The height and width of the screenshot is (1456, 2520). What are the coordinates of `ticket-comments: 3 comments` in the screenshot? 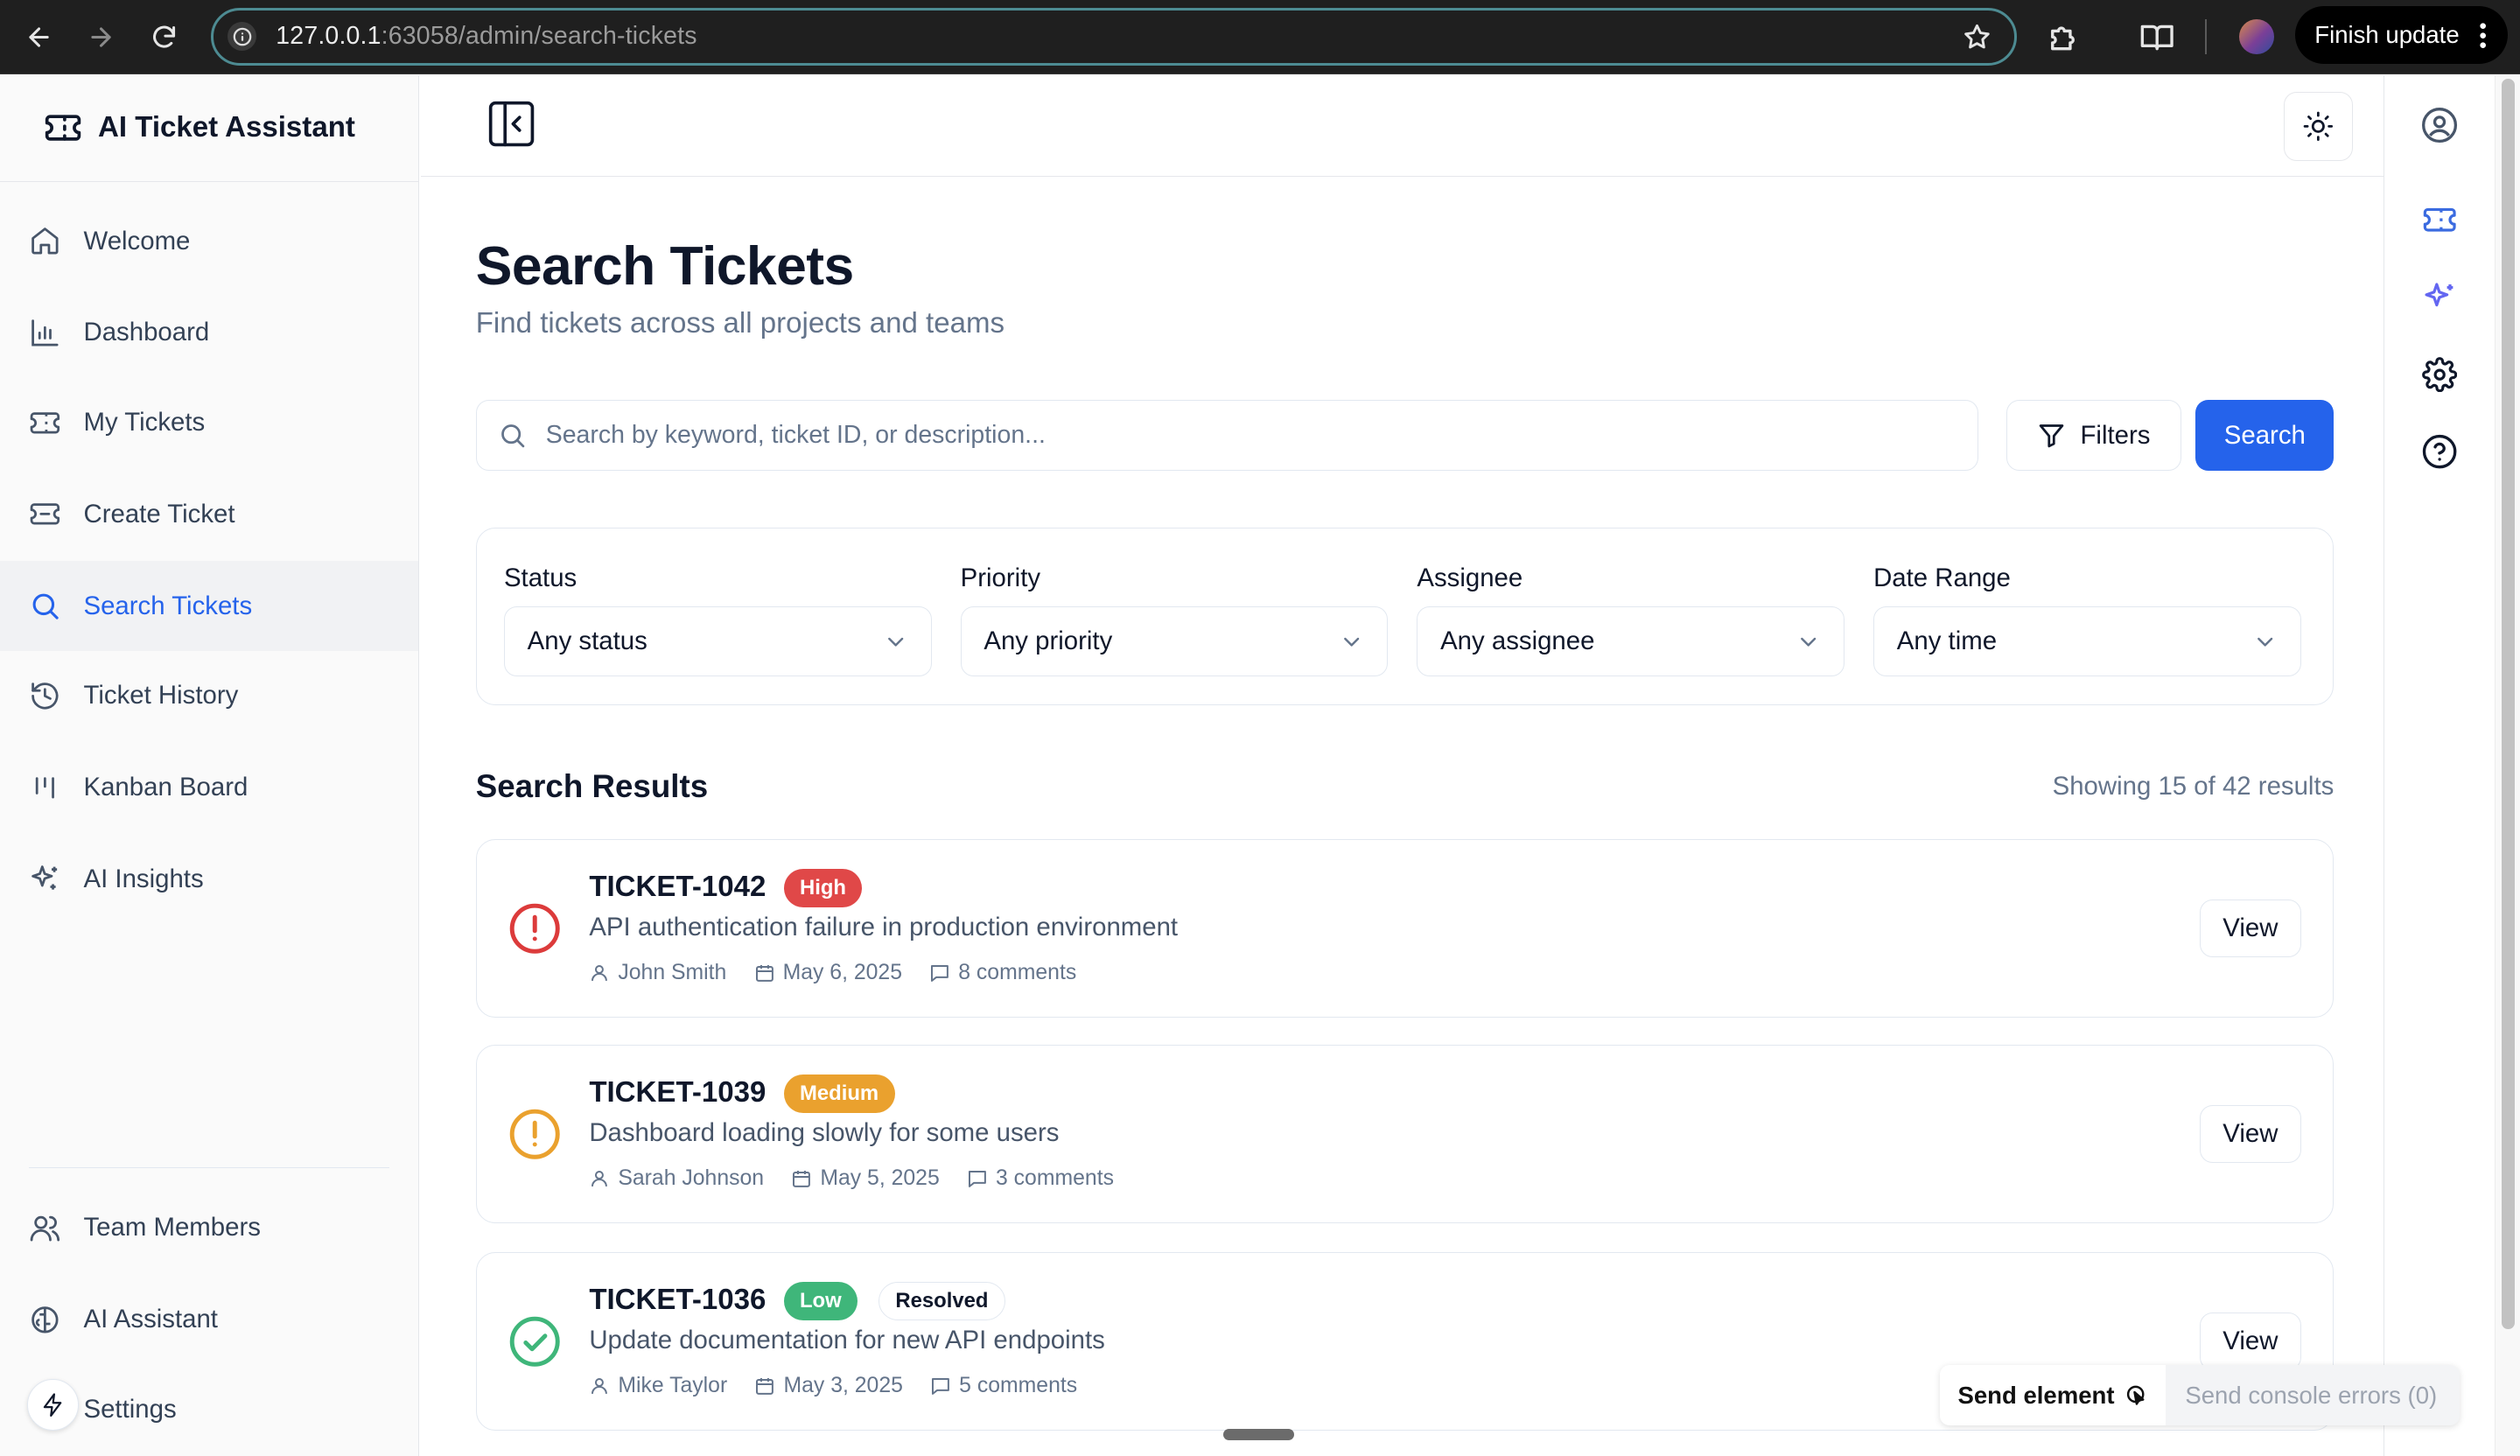 It's located at (1055, 1178).